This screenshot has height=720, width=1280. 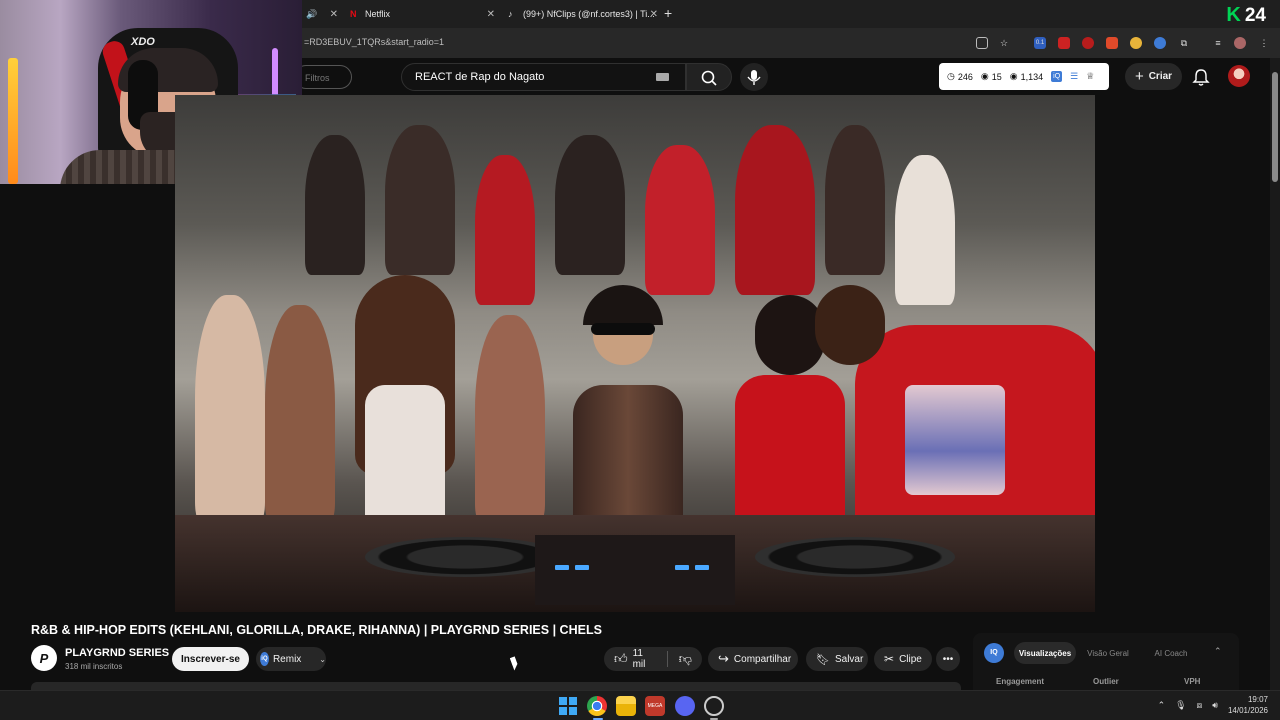 What do you see at coordinates (823, 659) in the screenshot?
I see `bookmark-icon: 🔖︎` at bounding box center [823, 659].